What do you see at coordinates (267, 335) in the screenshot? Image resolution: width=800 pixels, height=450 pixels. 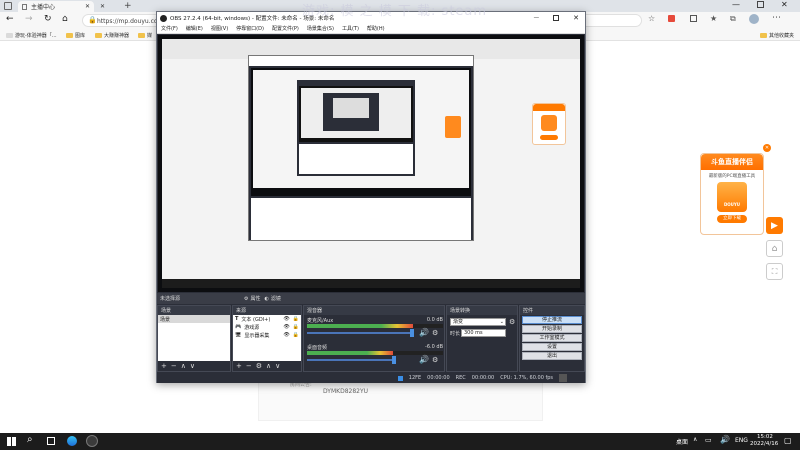 I see `source-item: 🖥 显示器采集 👁 🔒` at bounding box center [267, 335].